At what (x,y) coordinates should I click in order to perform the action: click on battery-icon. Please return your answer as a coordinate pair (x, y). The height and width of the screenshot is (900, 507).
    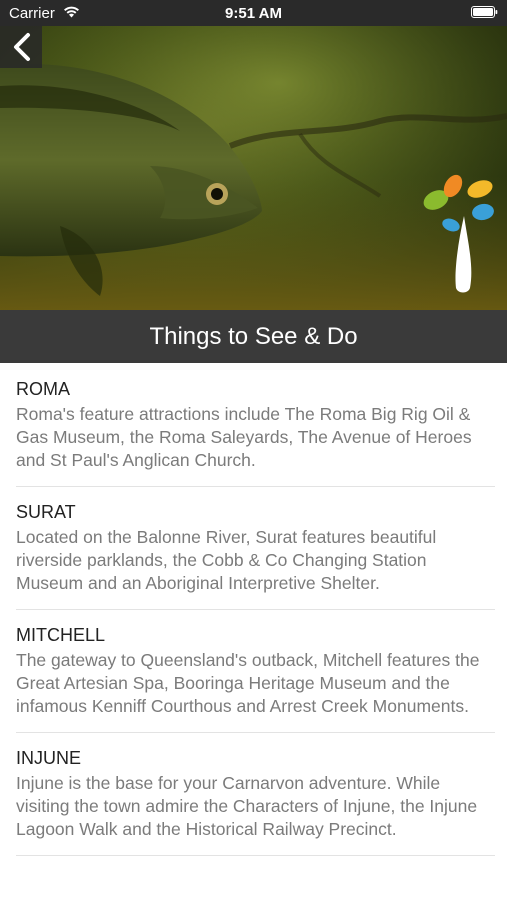
    Looking at the image, I should click on (484, 12).